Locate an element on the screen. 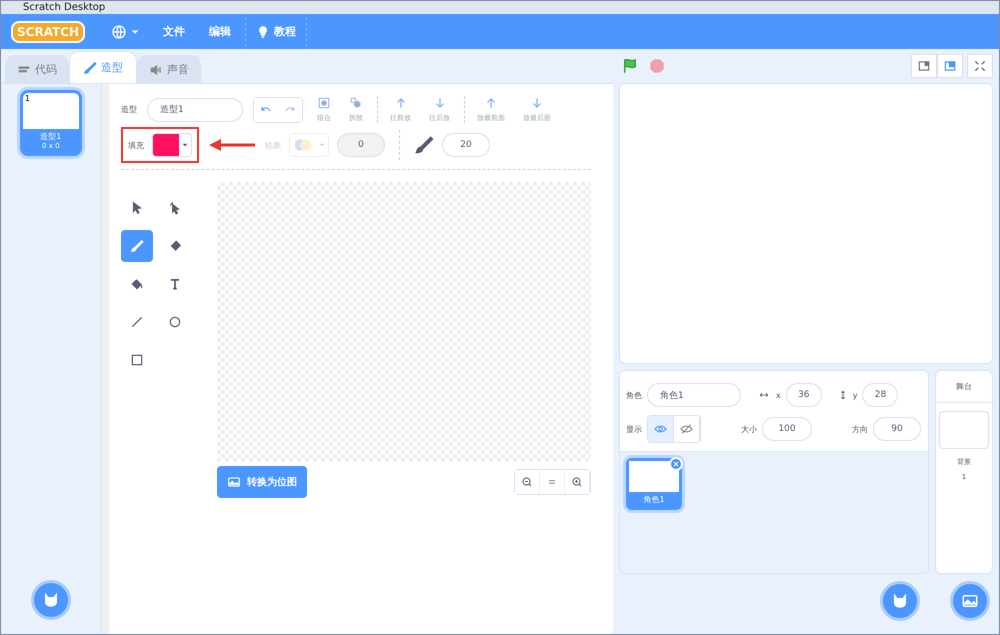  globe-icon is located at coordinates (119, 32).